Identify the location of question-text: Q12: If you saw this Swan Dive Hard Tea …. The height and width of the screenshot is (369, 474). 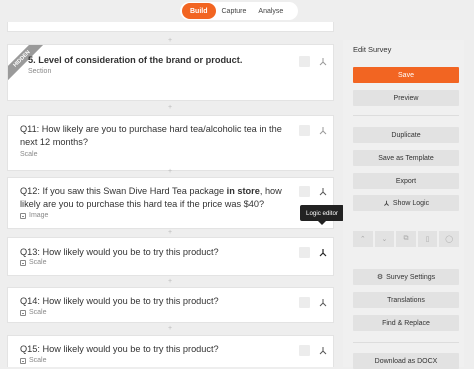
(160, 197).